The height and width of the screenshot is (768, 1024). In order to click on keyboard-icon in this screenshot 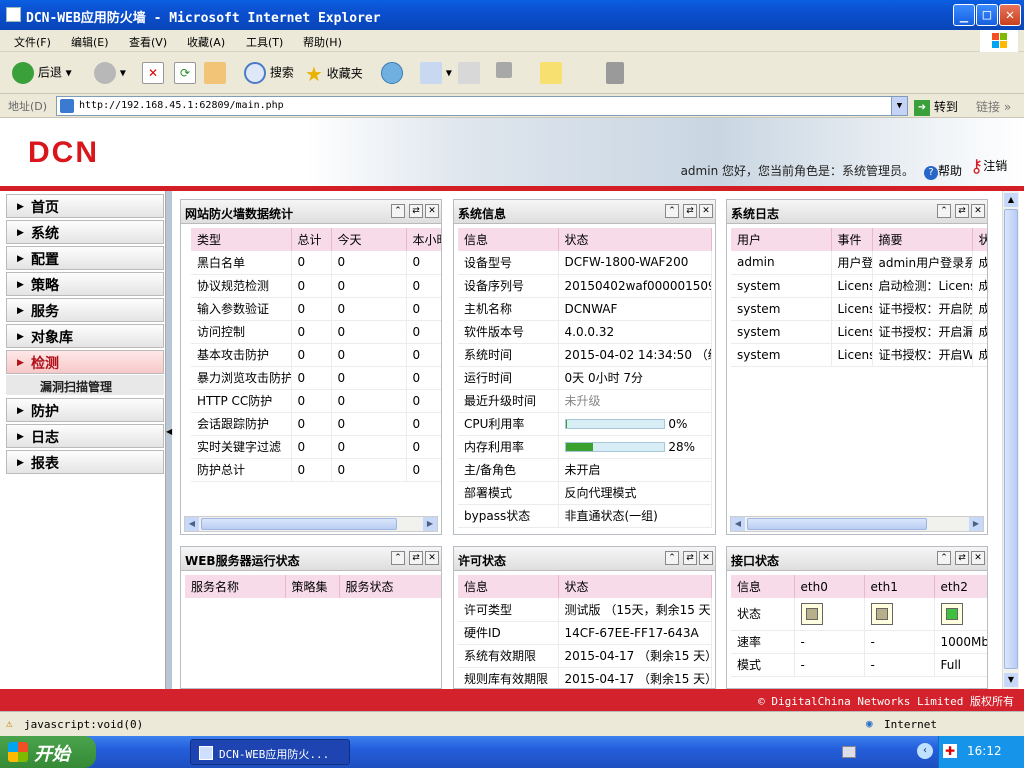, I will do `click(849, 752)`.